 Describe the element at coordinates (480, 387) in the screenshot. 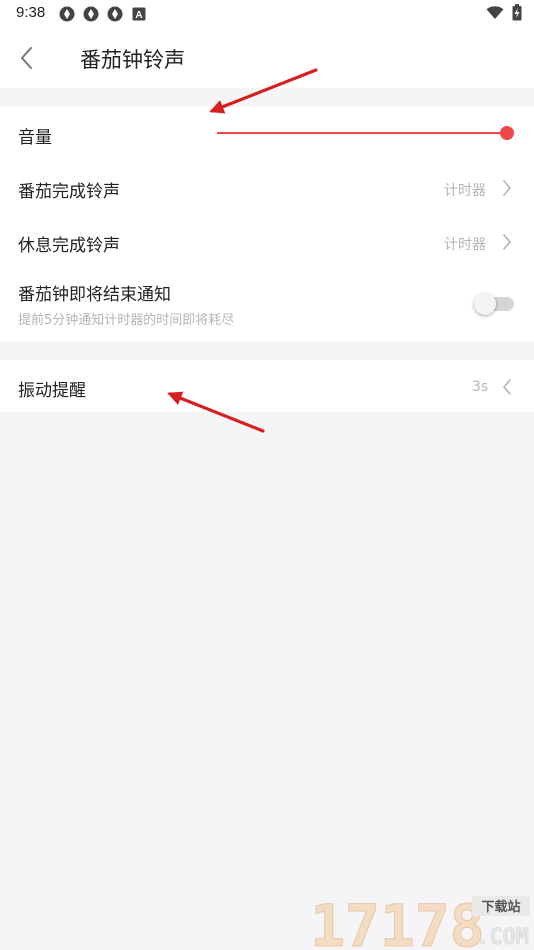

I see `vibration-value: 3s` at that location.